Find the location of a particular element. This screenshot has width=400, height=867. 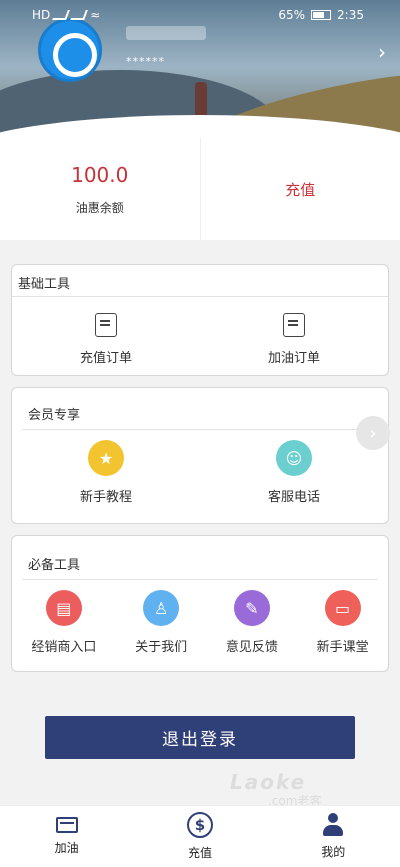

nav-recharge-label: 充值 is located at coordinates (199, 853).